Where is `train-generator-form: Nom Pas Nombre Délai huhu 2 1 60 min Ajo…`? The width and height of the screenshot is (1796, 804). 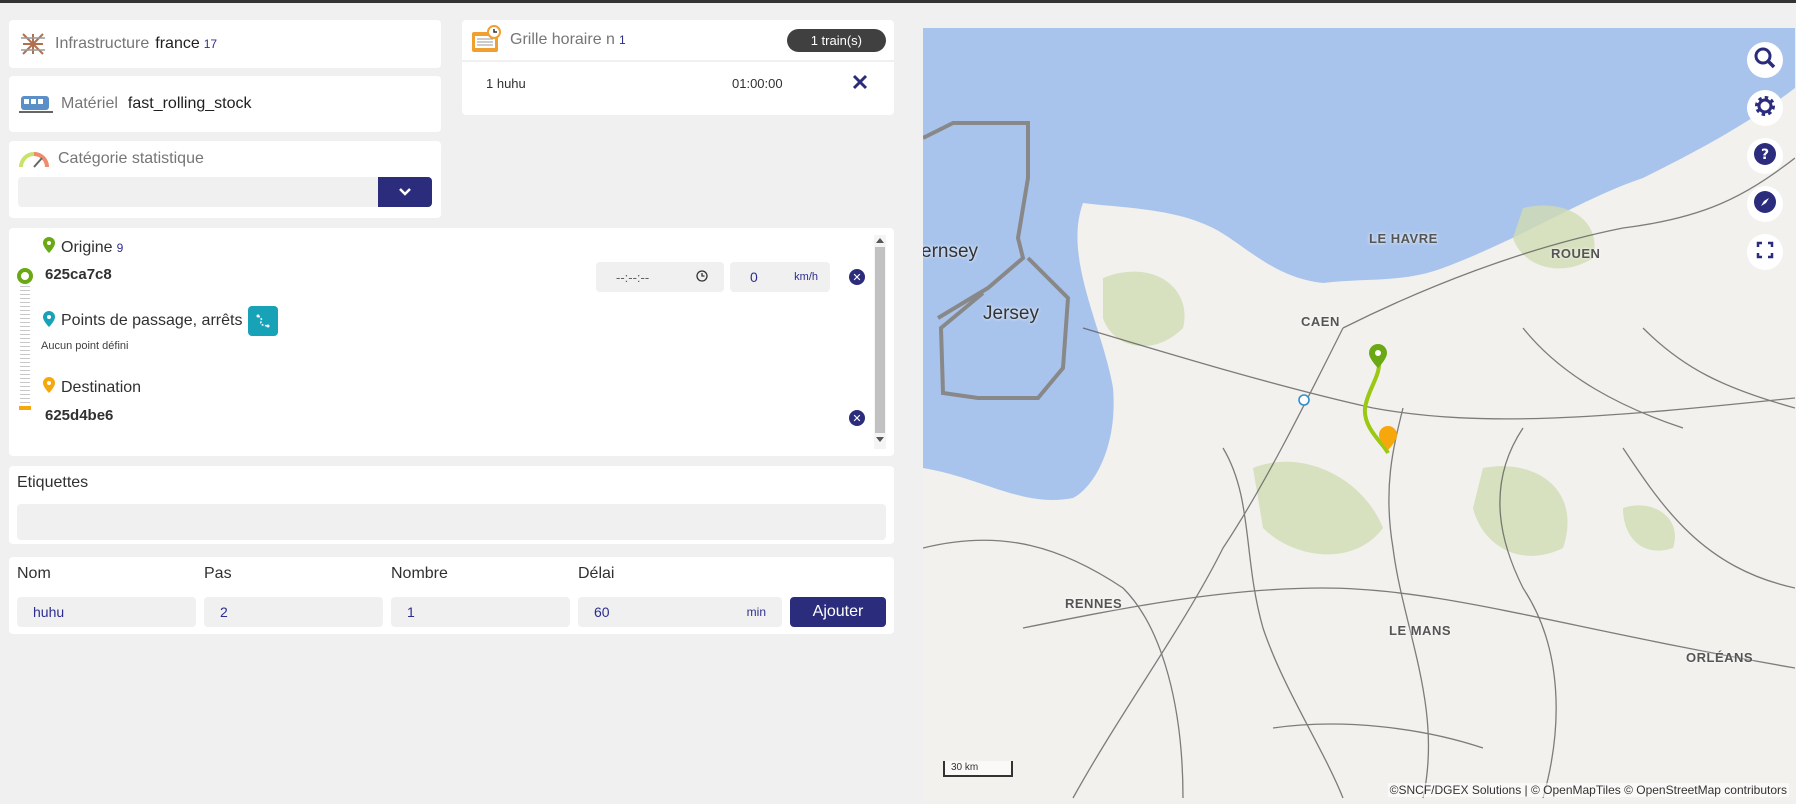
train-generator-form: Nom Pas Nombre Délai huhu 2 1 60 min Ajo… is located at coordinates (451, 595).